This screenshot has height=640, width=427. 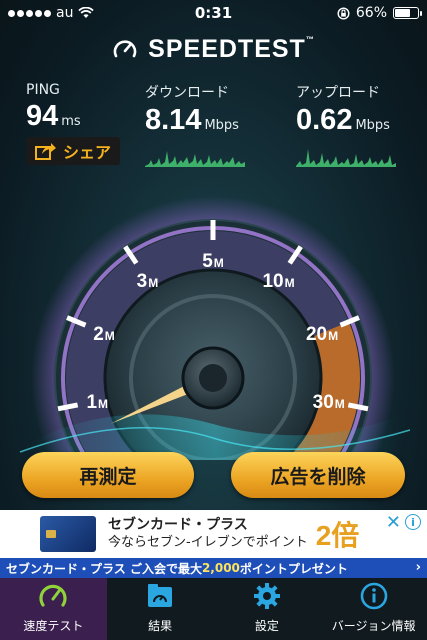 I want to click on retest-button: 再測定, so click(x=108, y=475).